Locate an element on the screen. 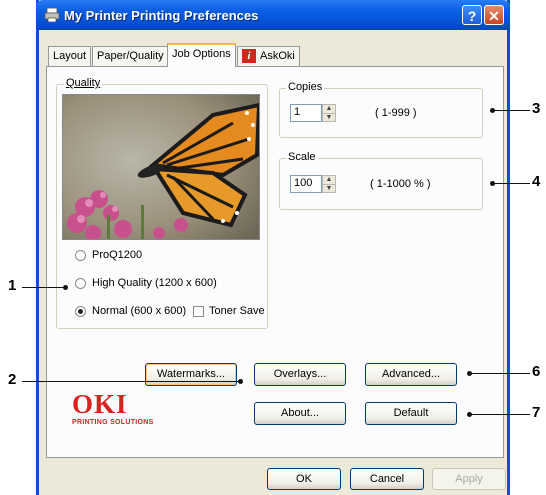 The height and width of the screenshot is (495, 546). info-icon: i is located at coordinates (249, 56).